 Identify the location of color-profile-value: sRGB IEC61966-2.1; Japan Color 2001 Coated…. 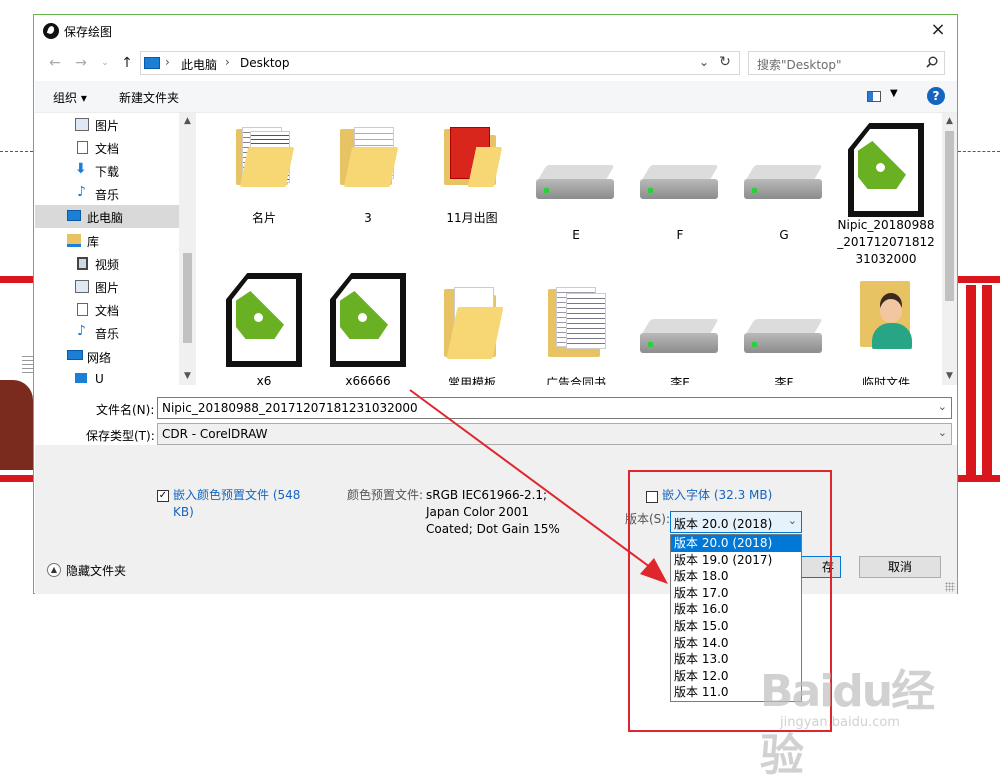
(493, 512).